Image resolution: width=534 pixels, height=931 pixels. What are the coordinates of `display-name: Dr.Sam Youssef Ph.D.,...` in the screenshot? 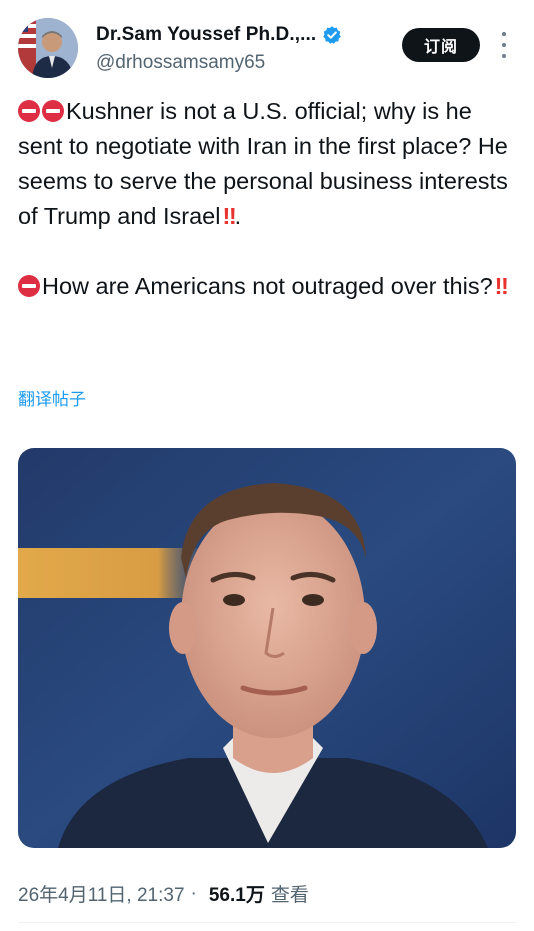 It's located at (206, 35).